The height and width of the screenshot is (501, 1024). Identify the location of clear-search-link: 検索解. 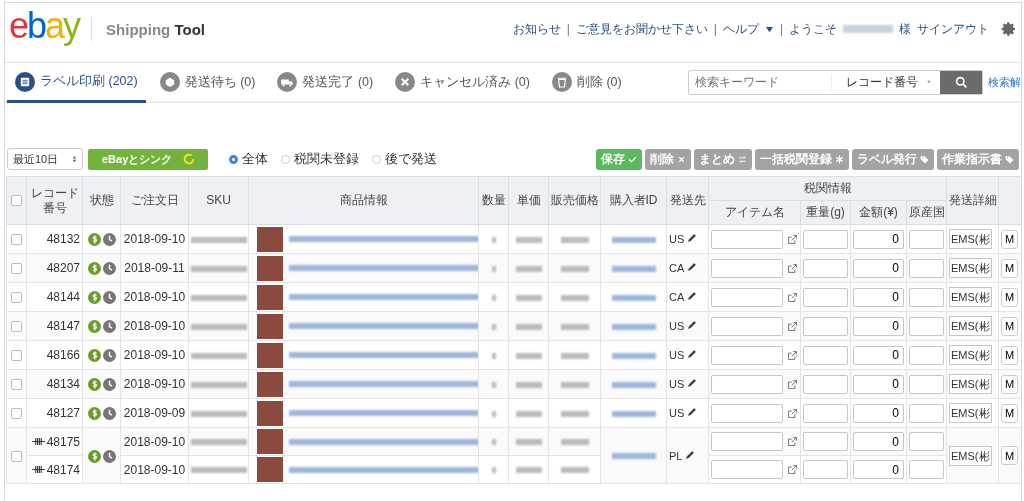
(1004, 82).